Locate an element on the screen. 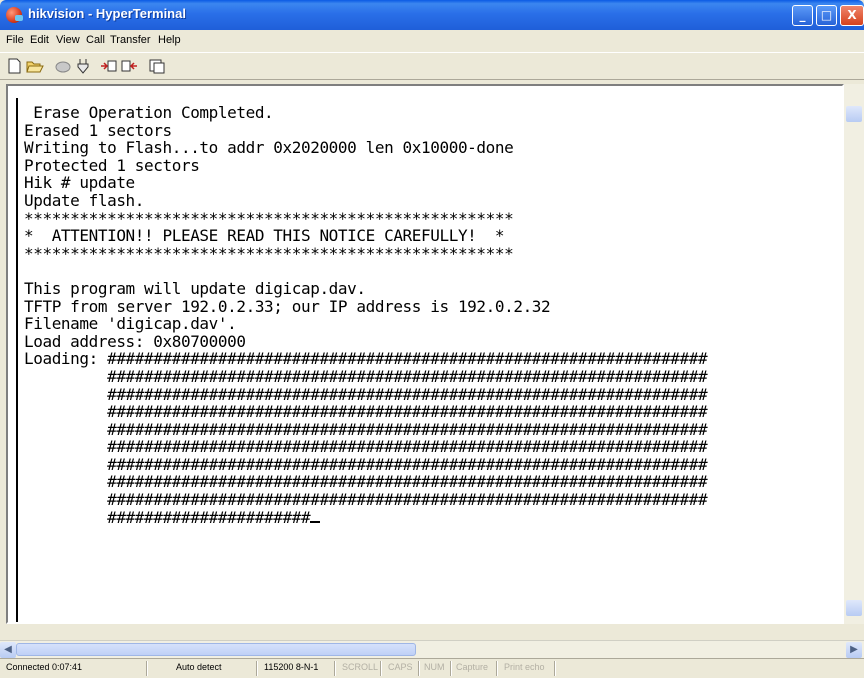  scroll-up-icon is located at coordinates (854, 114).